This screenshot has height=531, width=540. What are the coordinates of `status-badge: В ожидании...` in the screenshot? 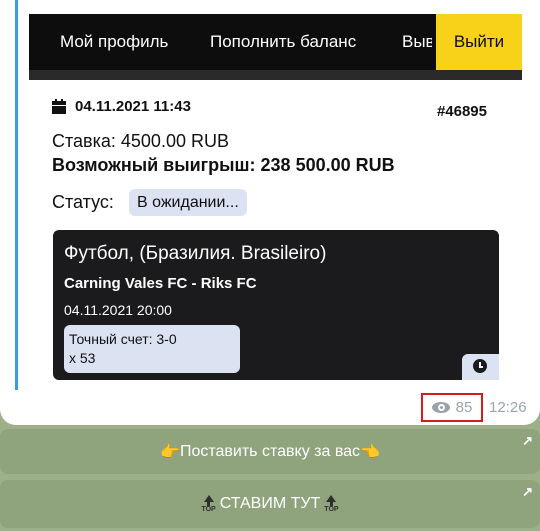 It's located at (188, 202).